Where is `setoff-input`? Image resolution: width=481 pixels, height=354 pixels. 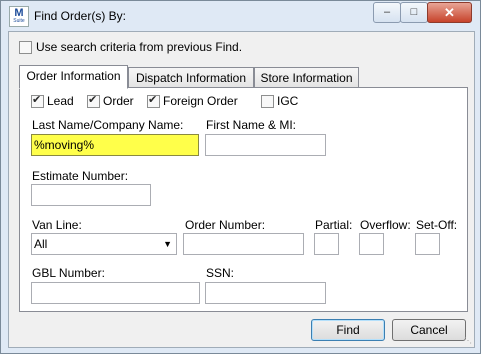
setoff-input is located at coordinates (427, 244).